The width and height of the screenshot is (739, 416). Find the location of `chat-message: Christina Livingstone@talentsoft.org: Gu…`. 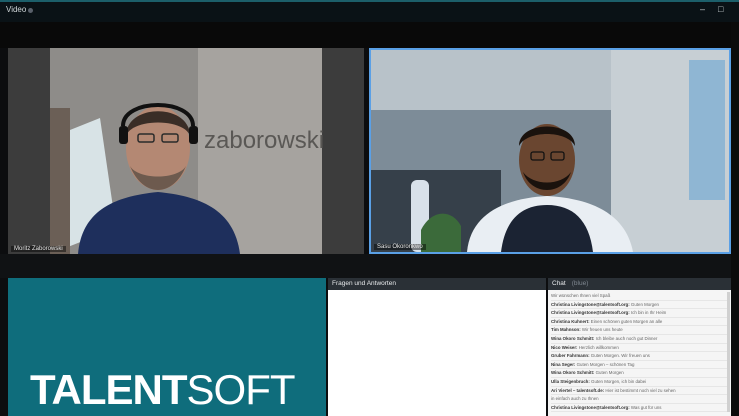

chat-message: Christina Livingstone@talentsoft.org: Gu… is located at coordinates (639, 305).